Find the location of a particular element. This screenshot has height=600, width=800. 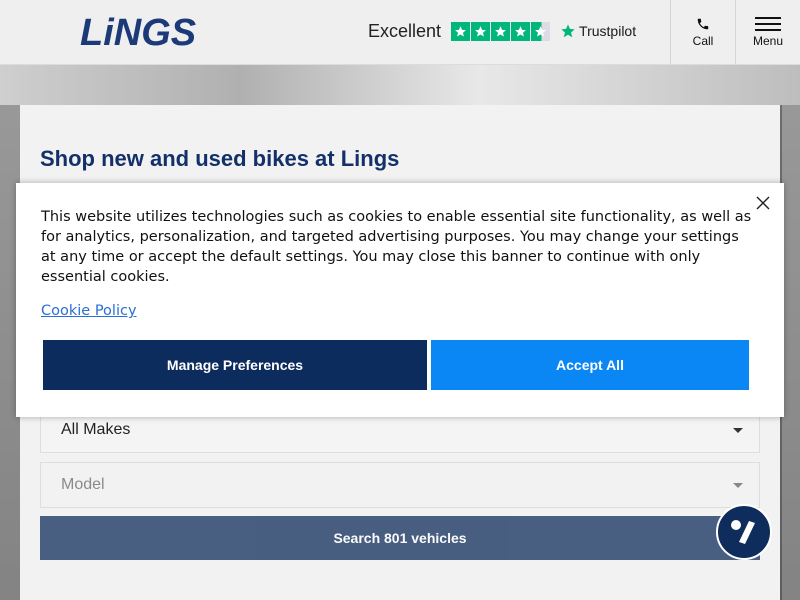

hero-background-sky is located at coordinates (400, 85).